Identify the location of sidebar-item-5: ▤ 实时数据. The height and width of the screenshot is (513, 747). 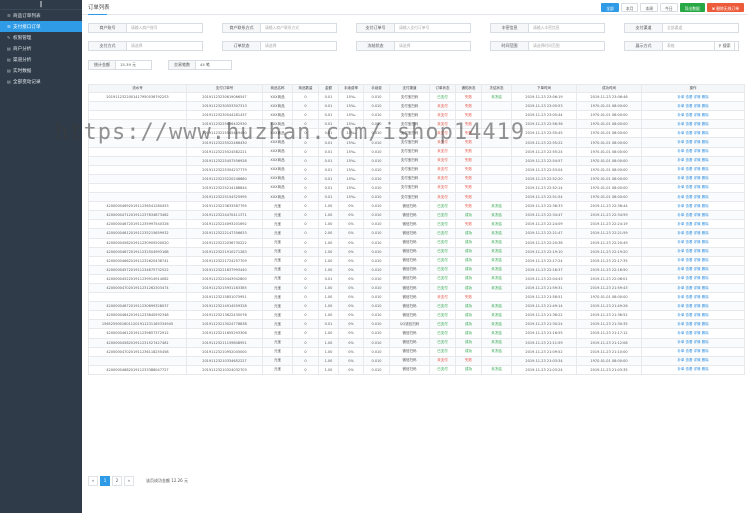
(41, 70).